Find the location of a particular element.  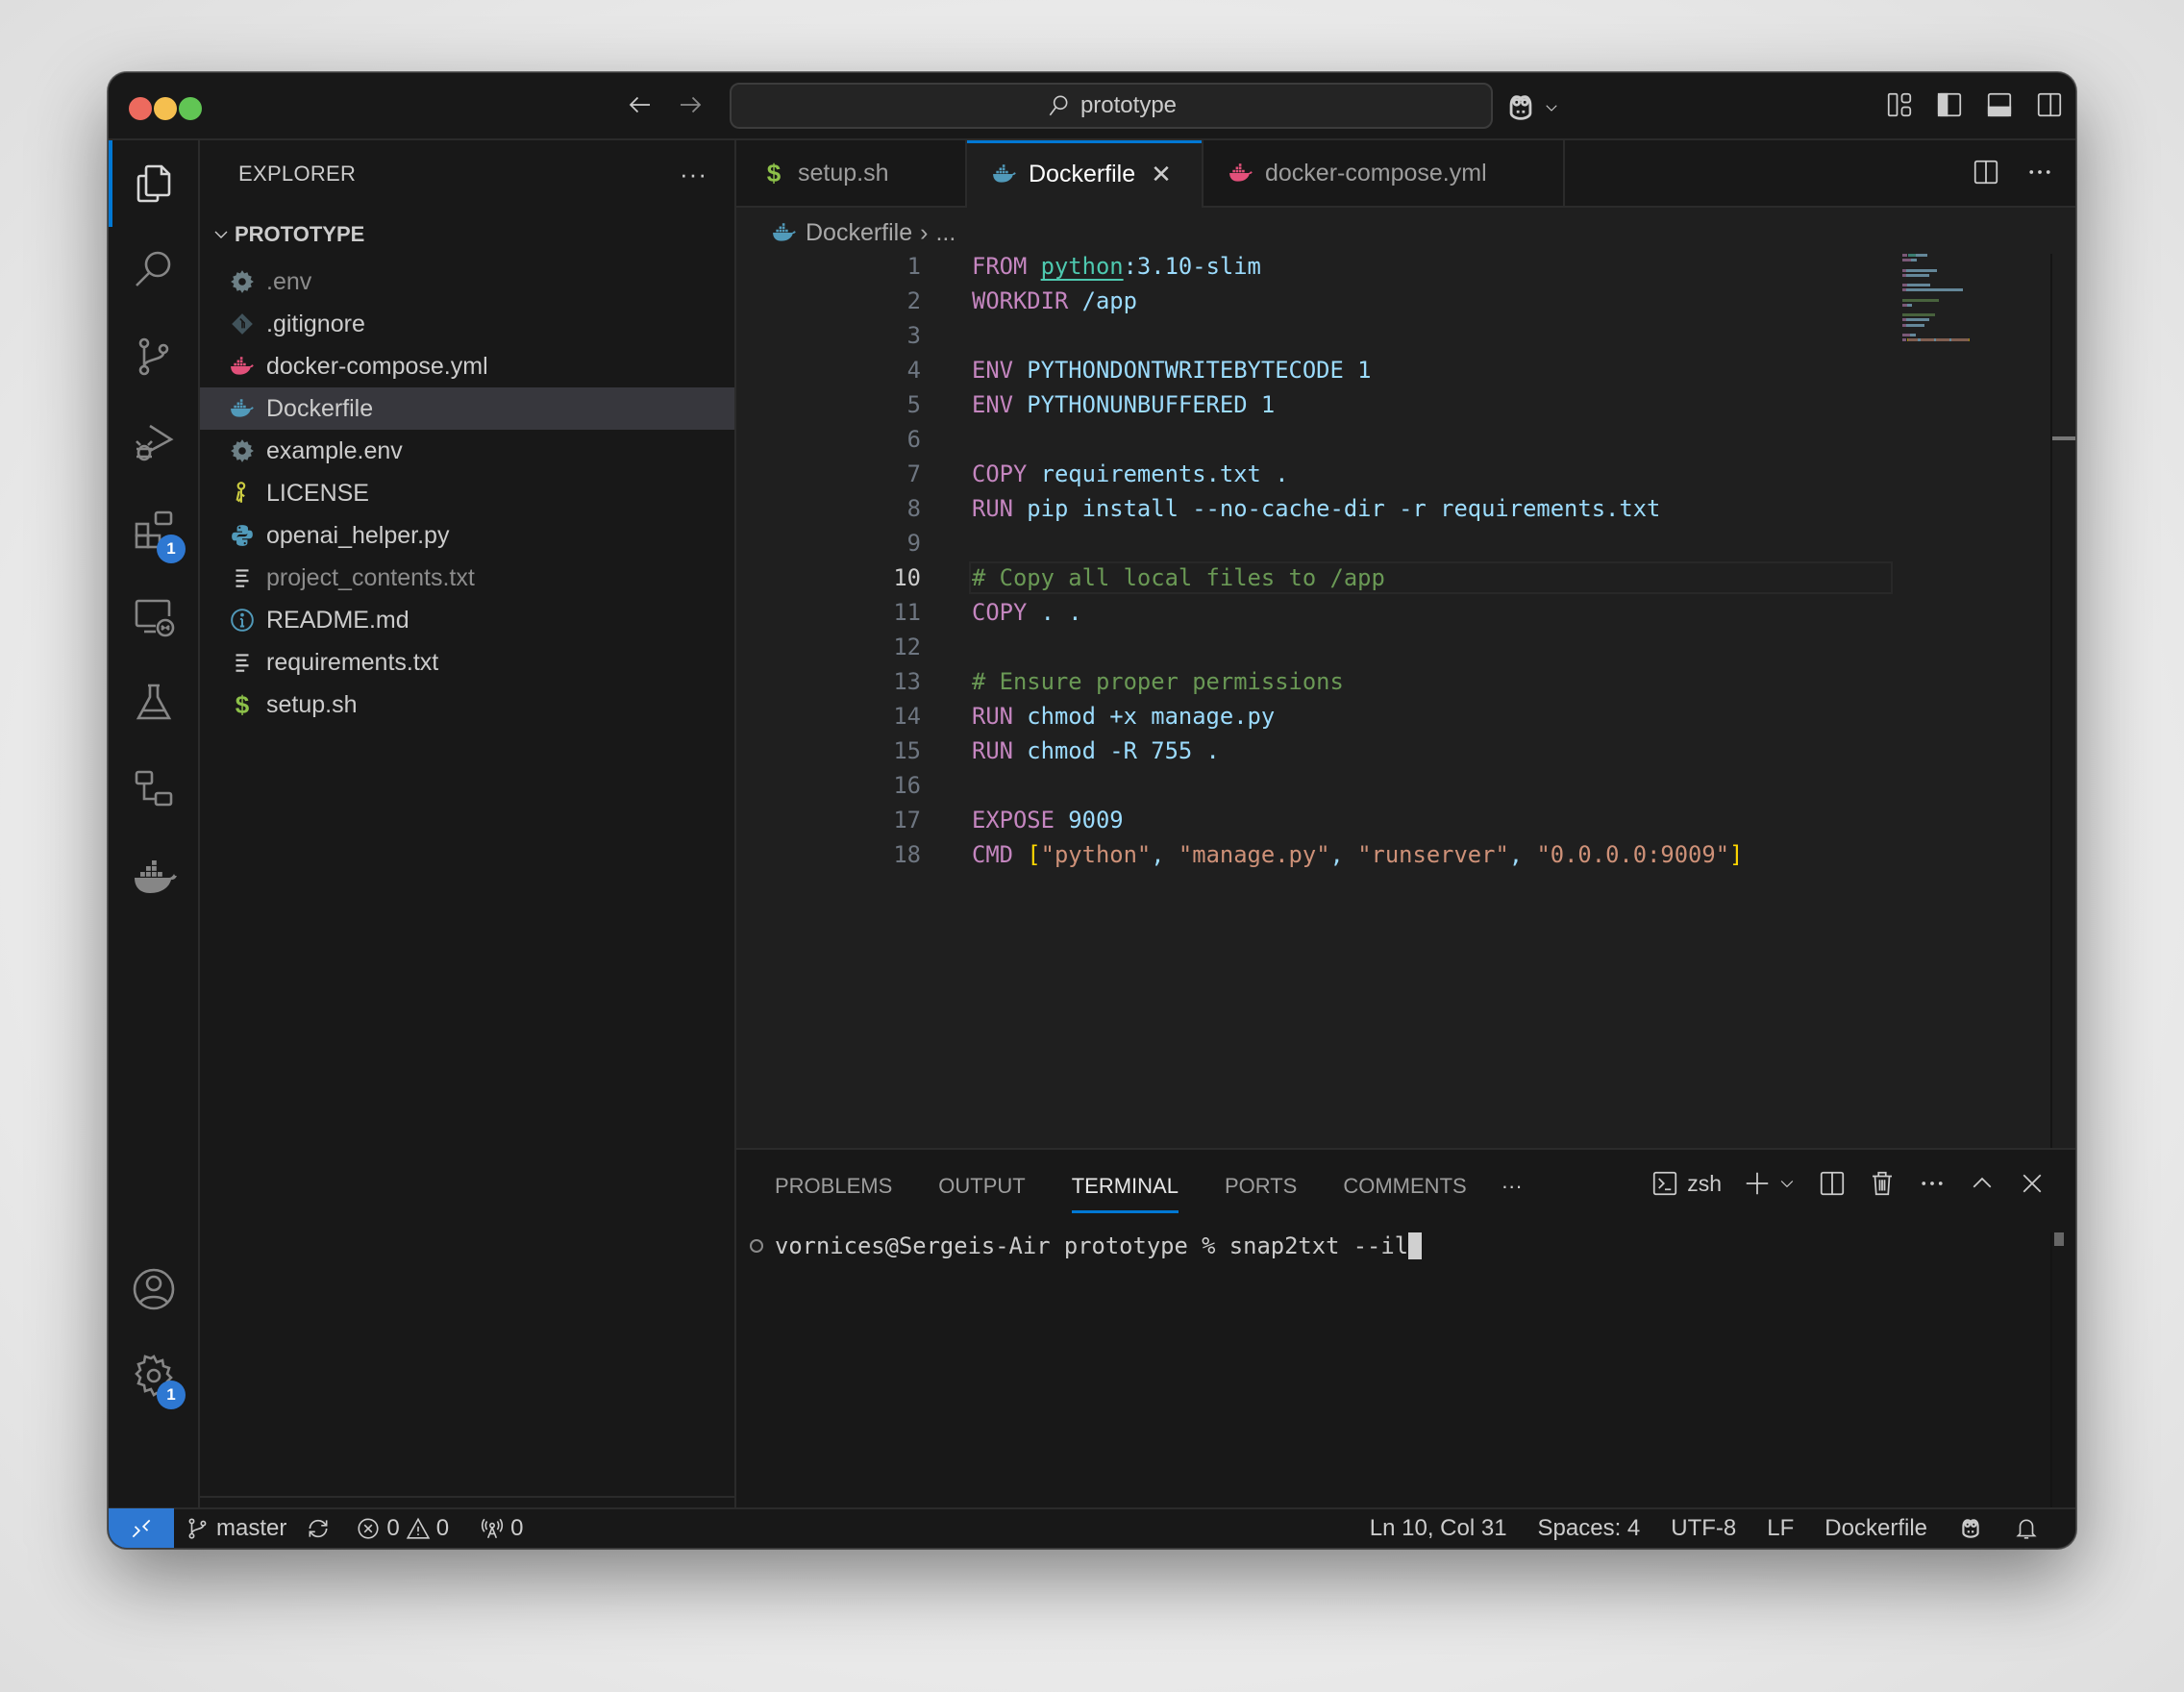

code-line: 4 ENV PYTHONDONTWRITEBYTECODE 1 is located at coordinates (1406, 370).